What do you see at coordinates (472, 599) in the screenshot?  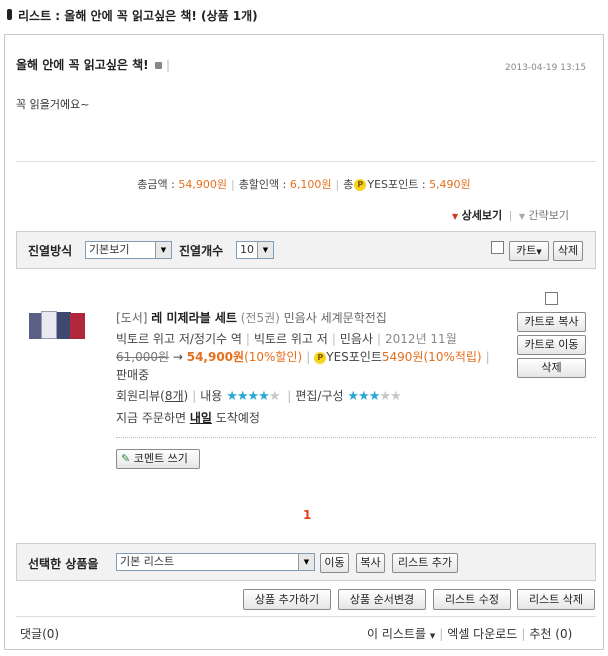 I see `edit-list-button: 리스트 수정` at bounding box center [472, 599].